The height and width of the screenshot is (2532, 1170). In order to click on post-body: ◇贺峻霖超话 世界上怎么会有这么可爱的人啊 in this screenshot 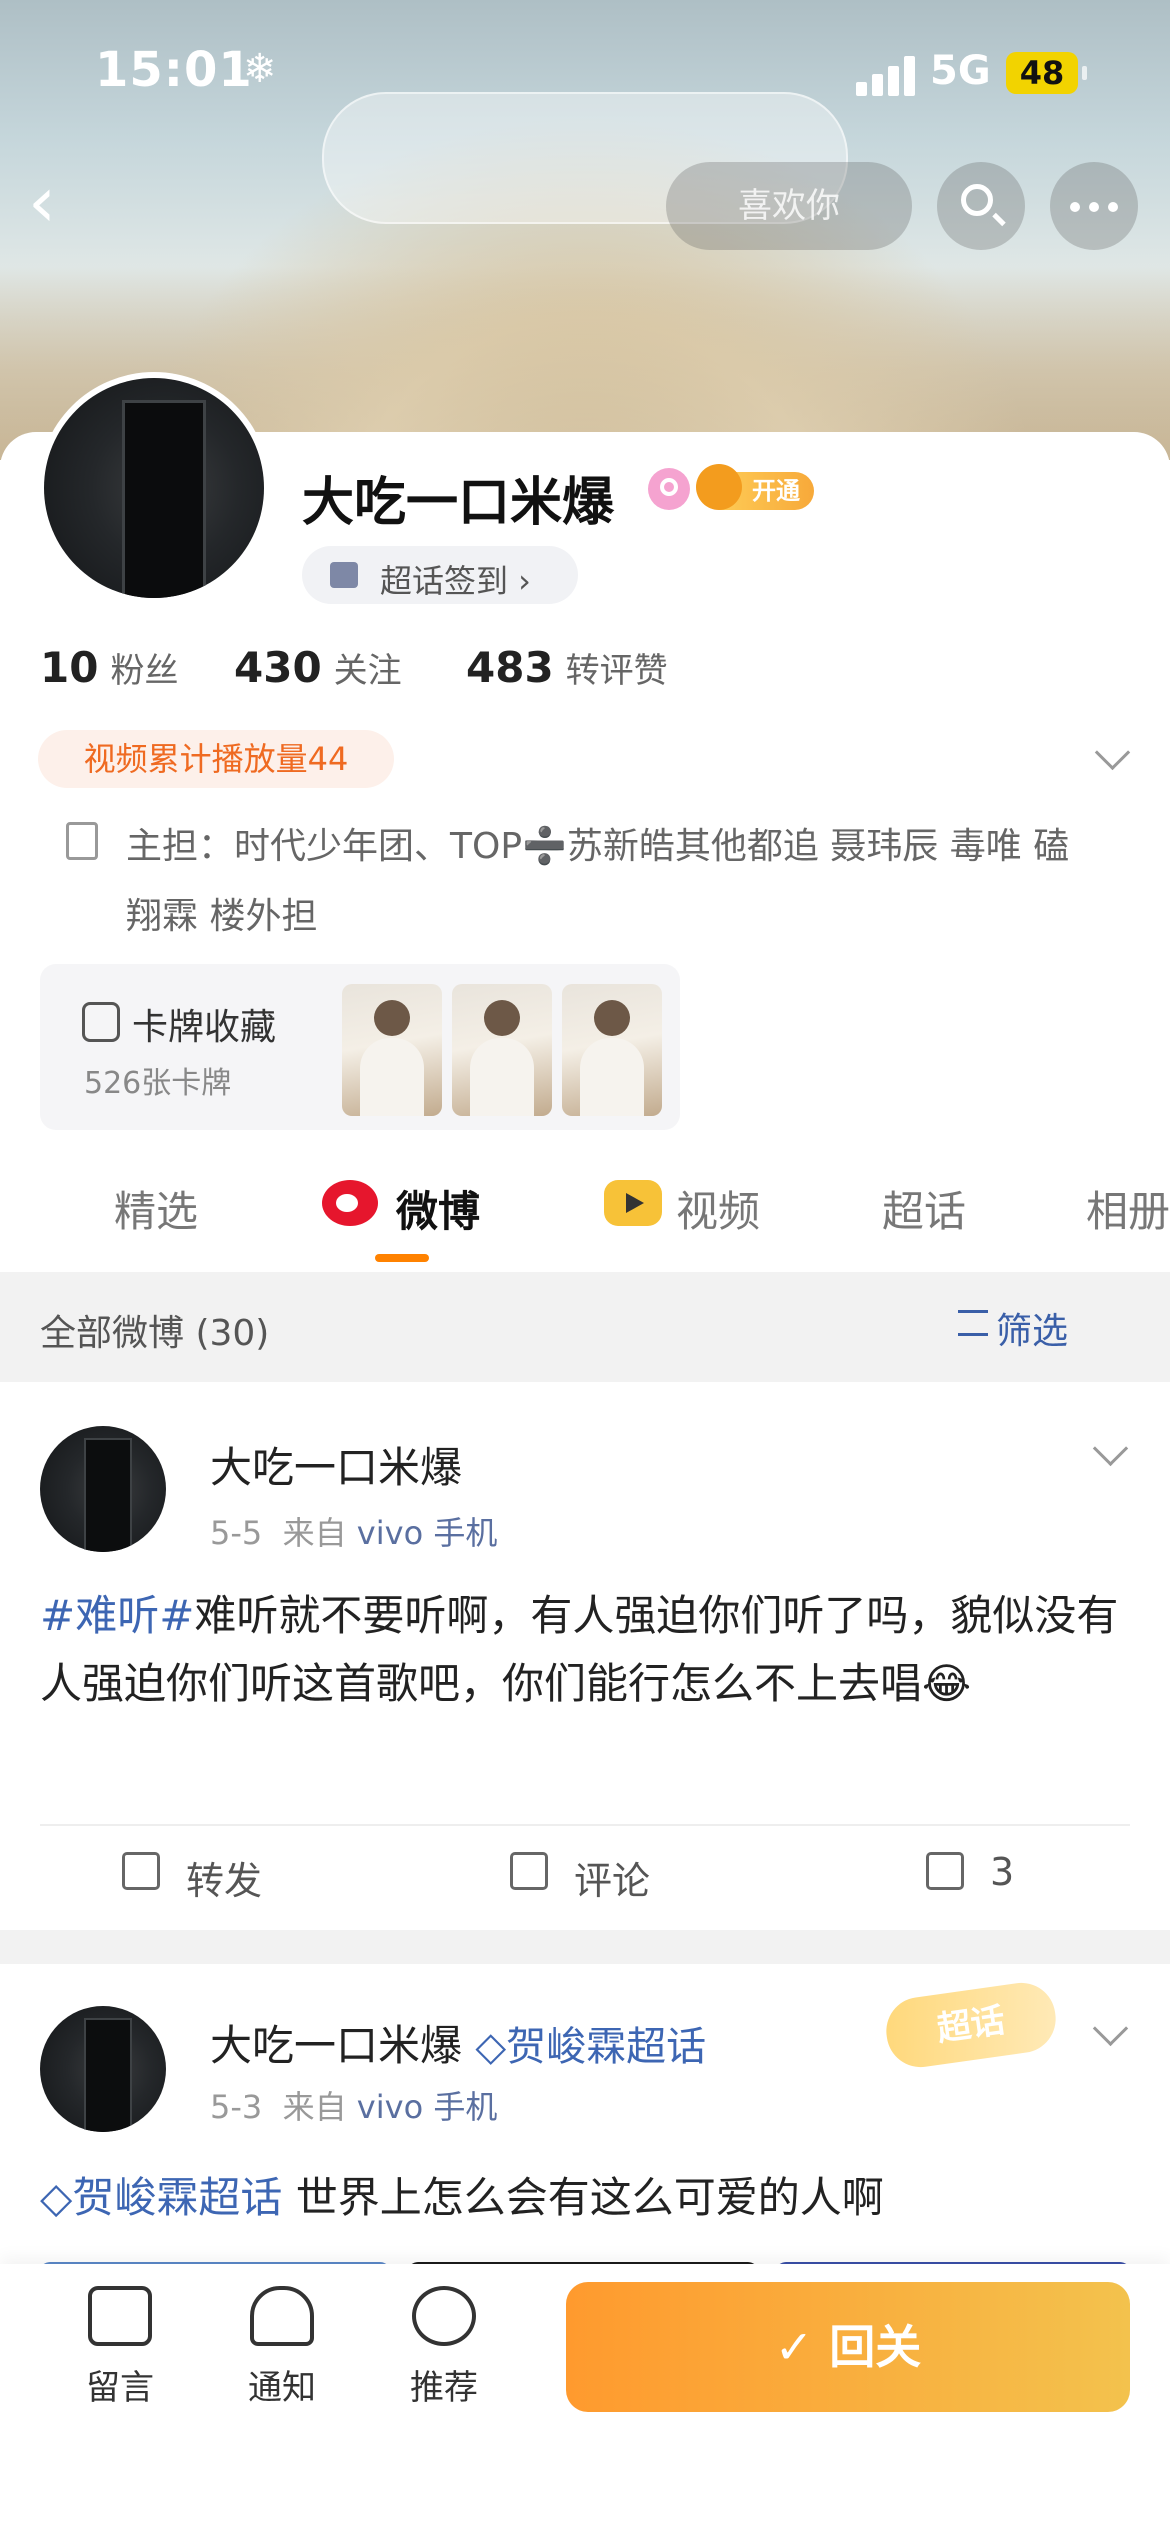, I will do `click(462, 2197)`.